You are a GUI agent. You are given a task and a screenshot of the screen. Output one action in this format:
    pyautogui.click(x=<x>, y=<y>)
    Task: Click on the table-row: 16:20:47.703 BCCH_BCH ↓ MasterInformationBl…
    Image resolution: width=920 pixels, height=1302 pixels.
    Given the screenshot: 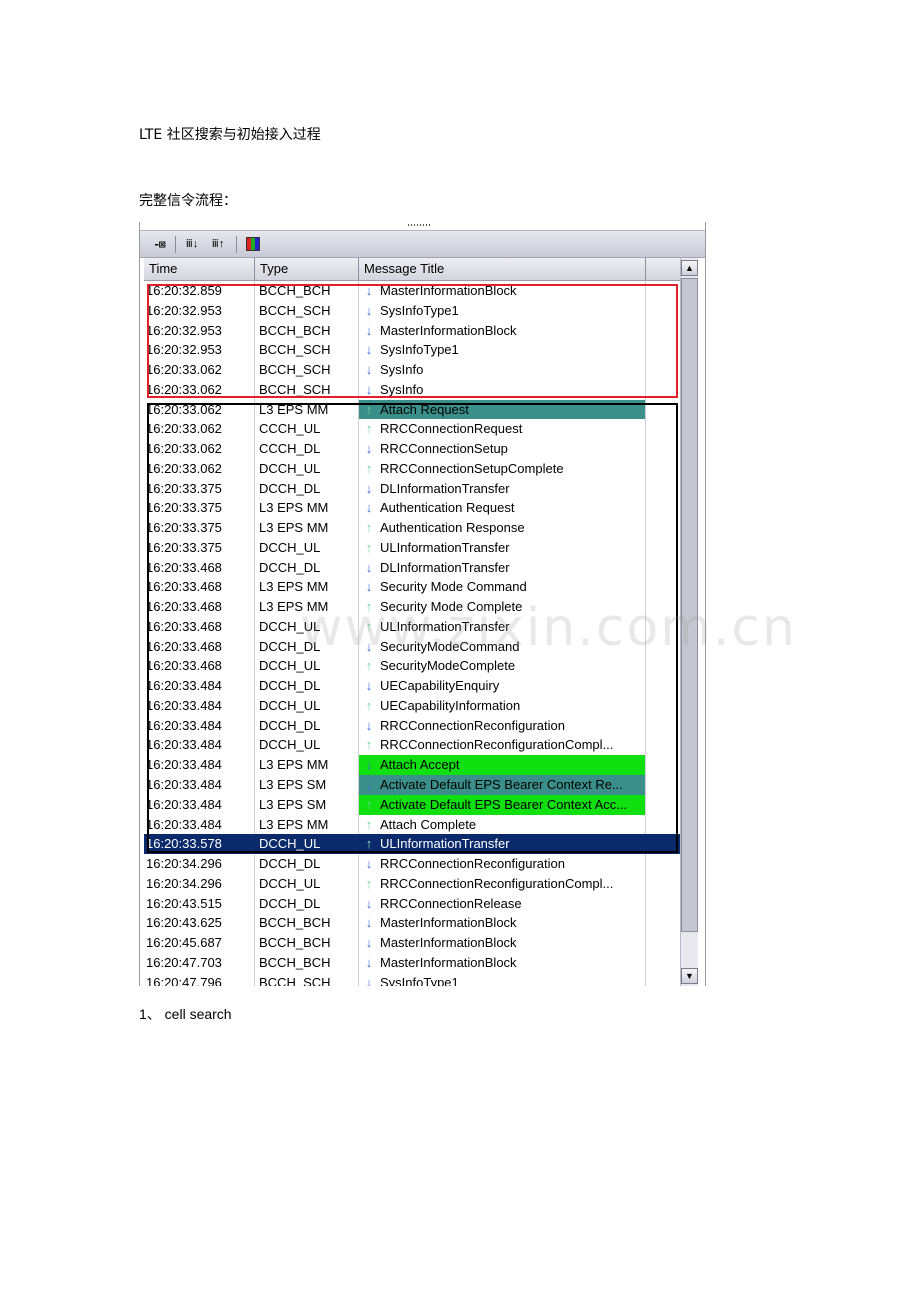 What is the action you would take?
    pyautogui.click(x=413, y=962)
    